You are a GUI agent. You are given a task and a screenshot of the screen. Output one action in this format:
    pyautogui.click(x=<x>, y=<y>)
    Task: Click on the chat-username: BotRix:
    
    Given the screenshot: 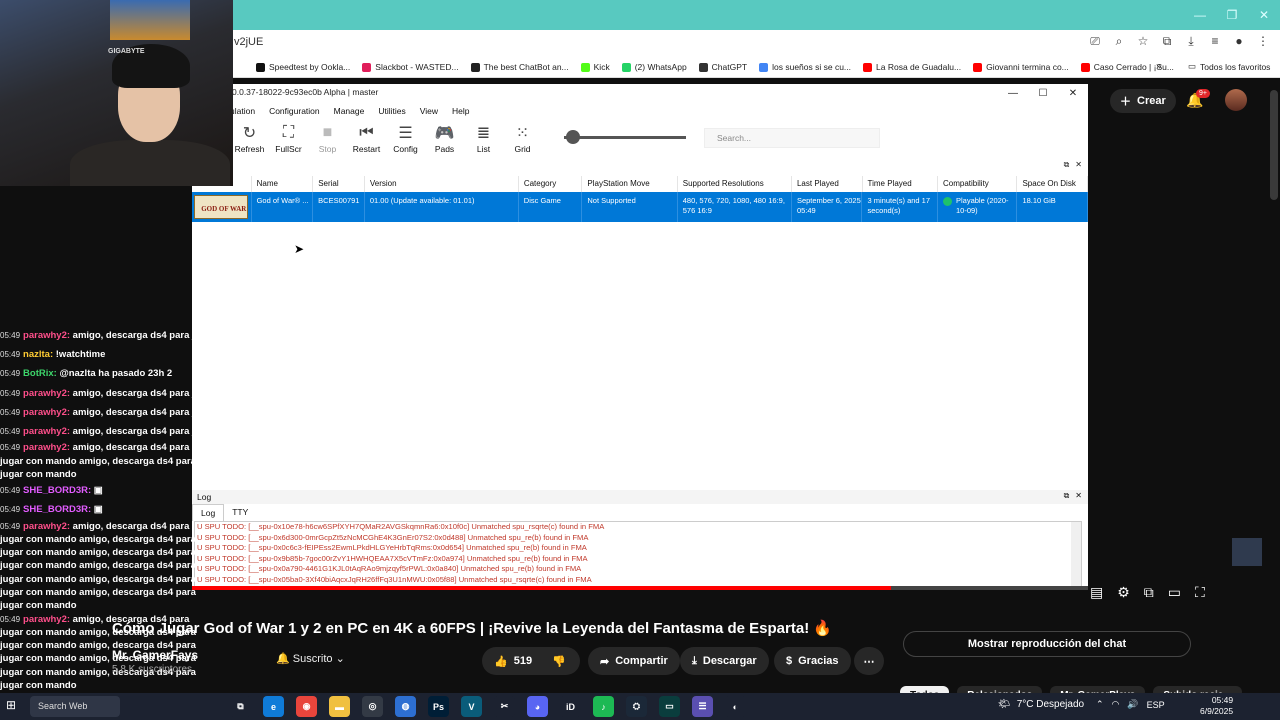 What is the action you would take?
    pyautogui.click(x=40, y=373)
    